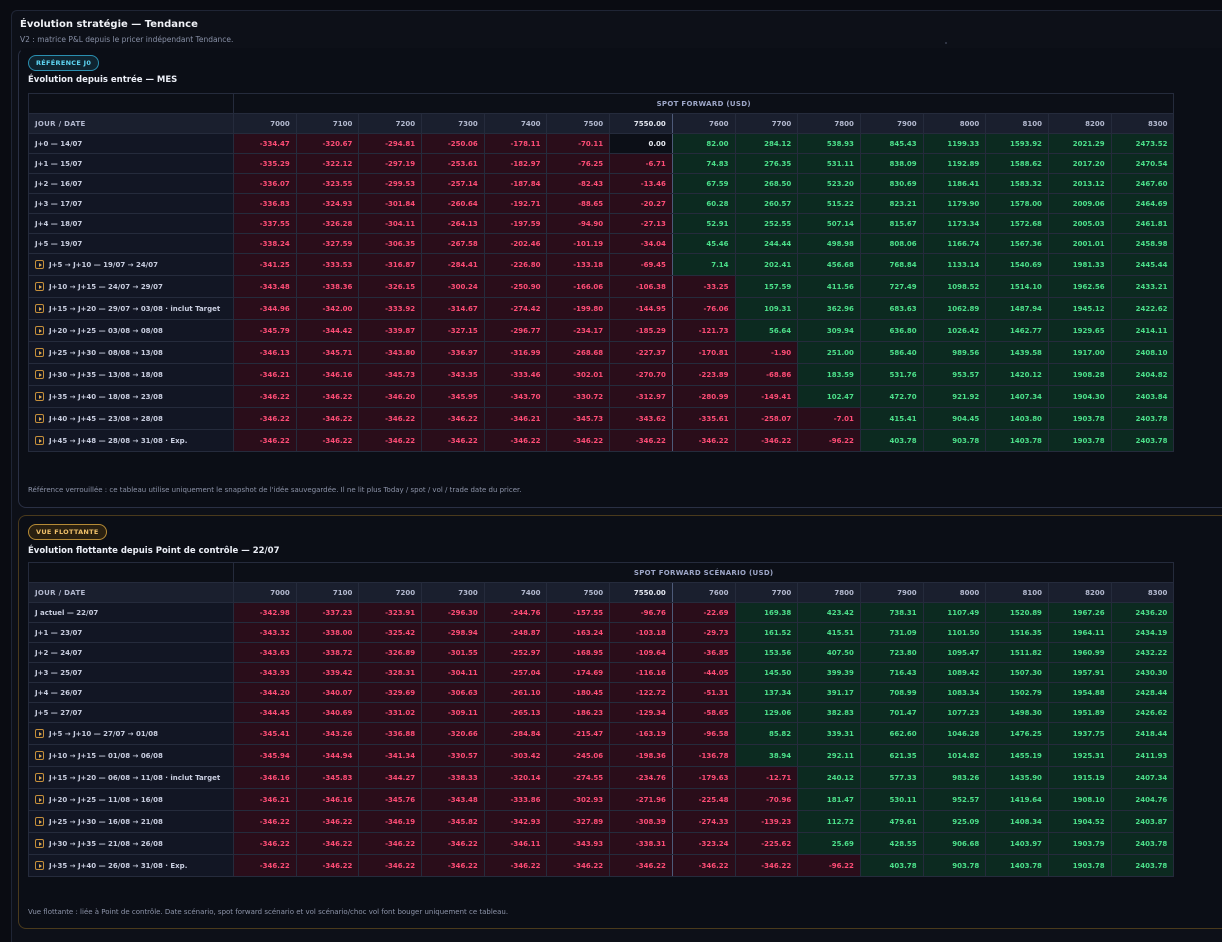 The height and width of the screenshot is (942, 1222). I want to click on row-label: J+35 → J+40 — 18/08 → 23/08, so click(131, 396).